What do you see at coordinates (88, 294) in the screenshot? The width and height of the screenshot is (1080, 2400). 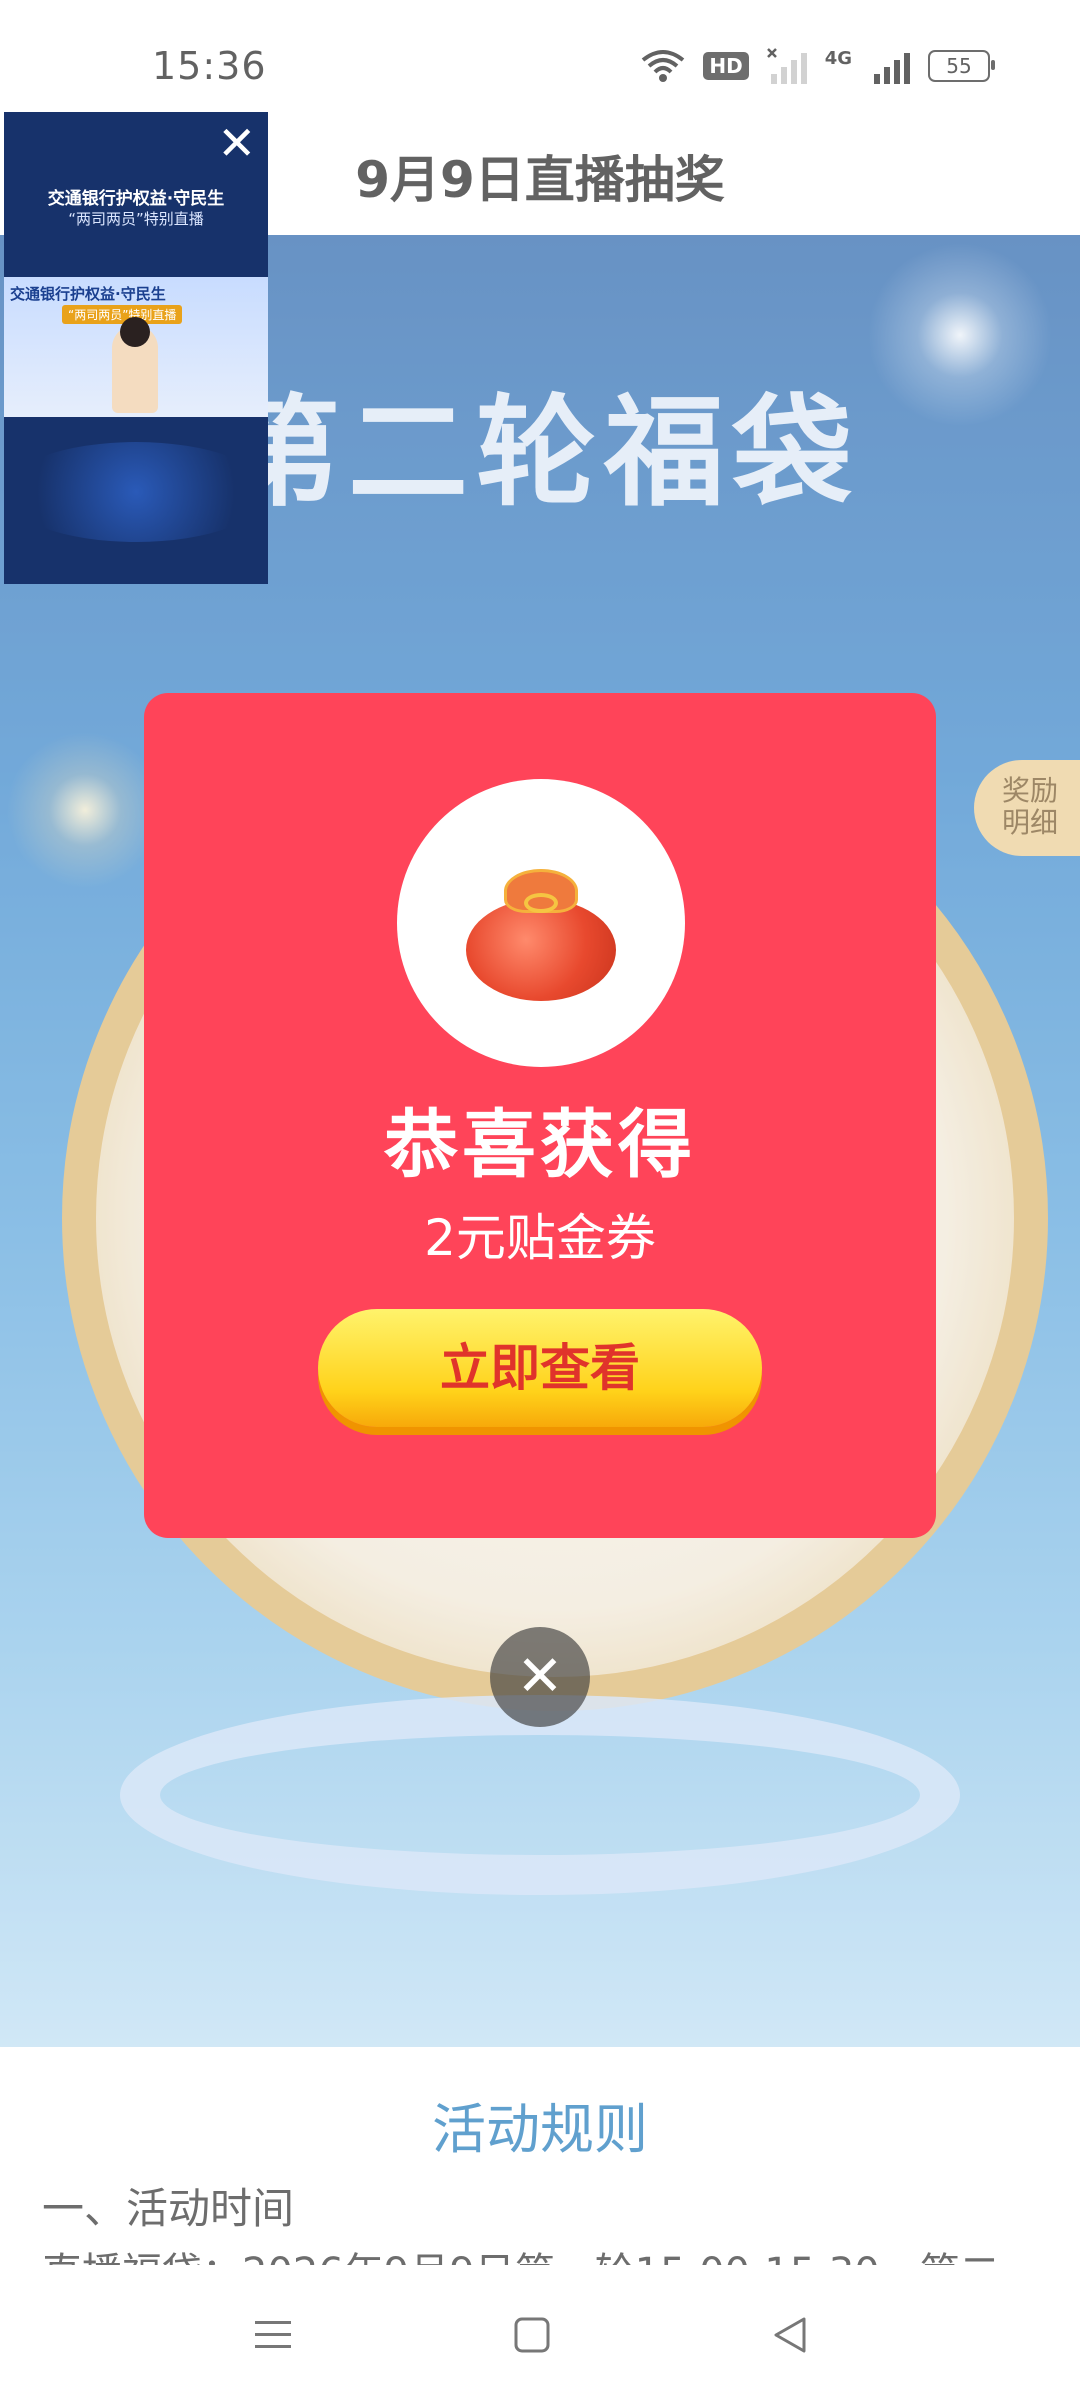 I see `video-title: 交通银行护权益·守民生` at bounding box center [88, 294].